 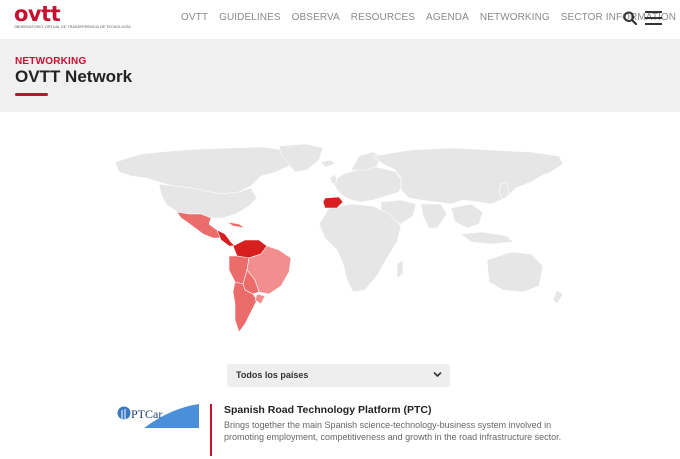 I want to click on nav-item-networking: NETWORKING, so click(x=515, y=17).